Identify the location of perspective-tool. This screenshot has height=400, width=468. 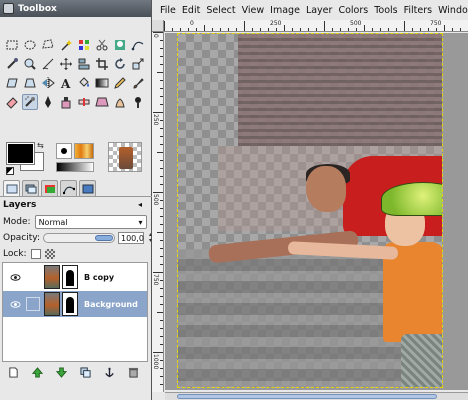
(30, 83).